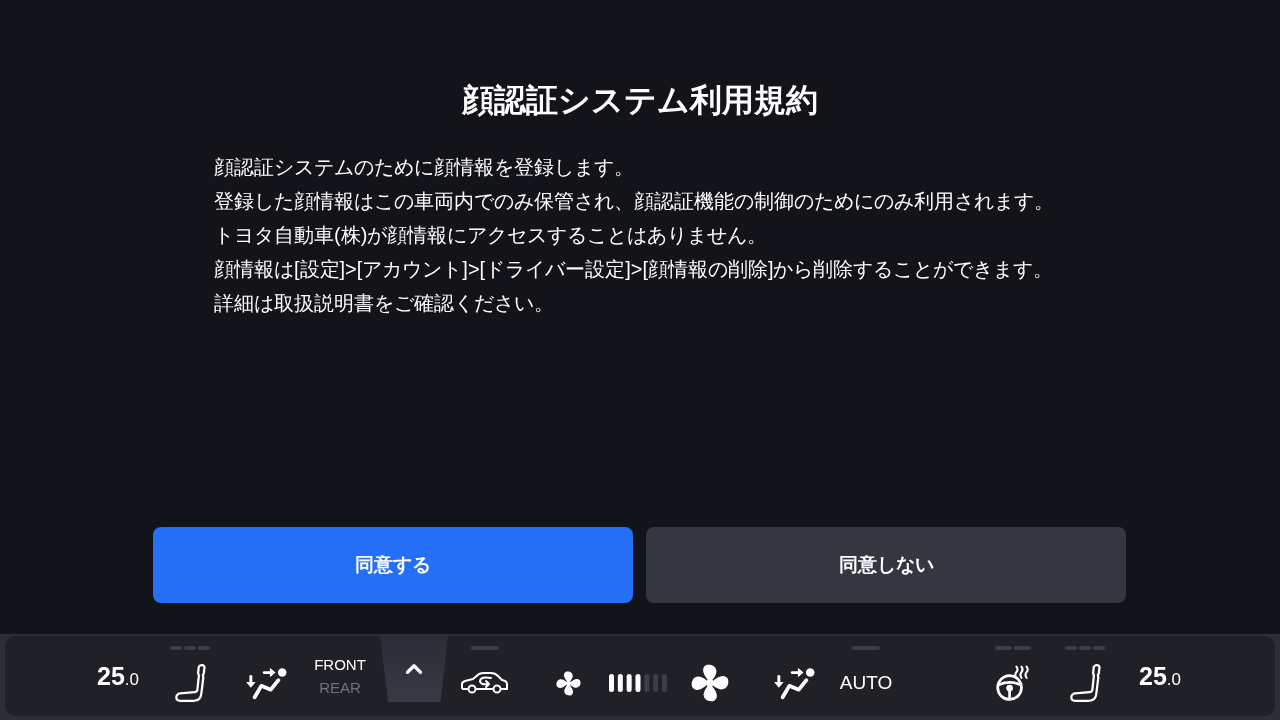 The height and width of the screenshot is (720, 1280). What do you see at coordinates (568, 683) in the screenshot?
I see `small-fan-icon` at bounding box center [568, 683].